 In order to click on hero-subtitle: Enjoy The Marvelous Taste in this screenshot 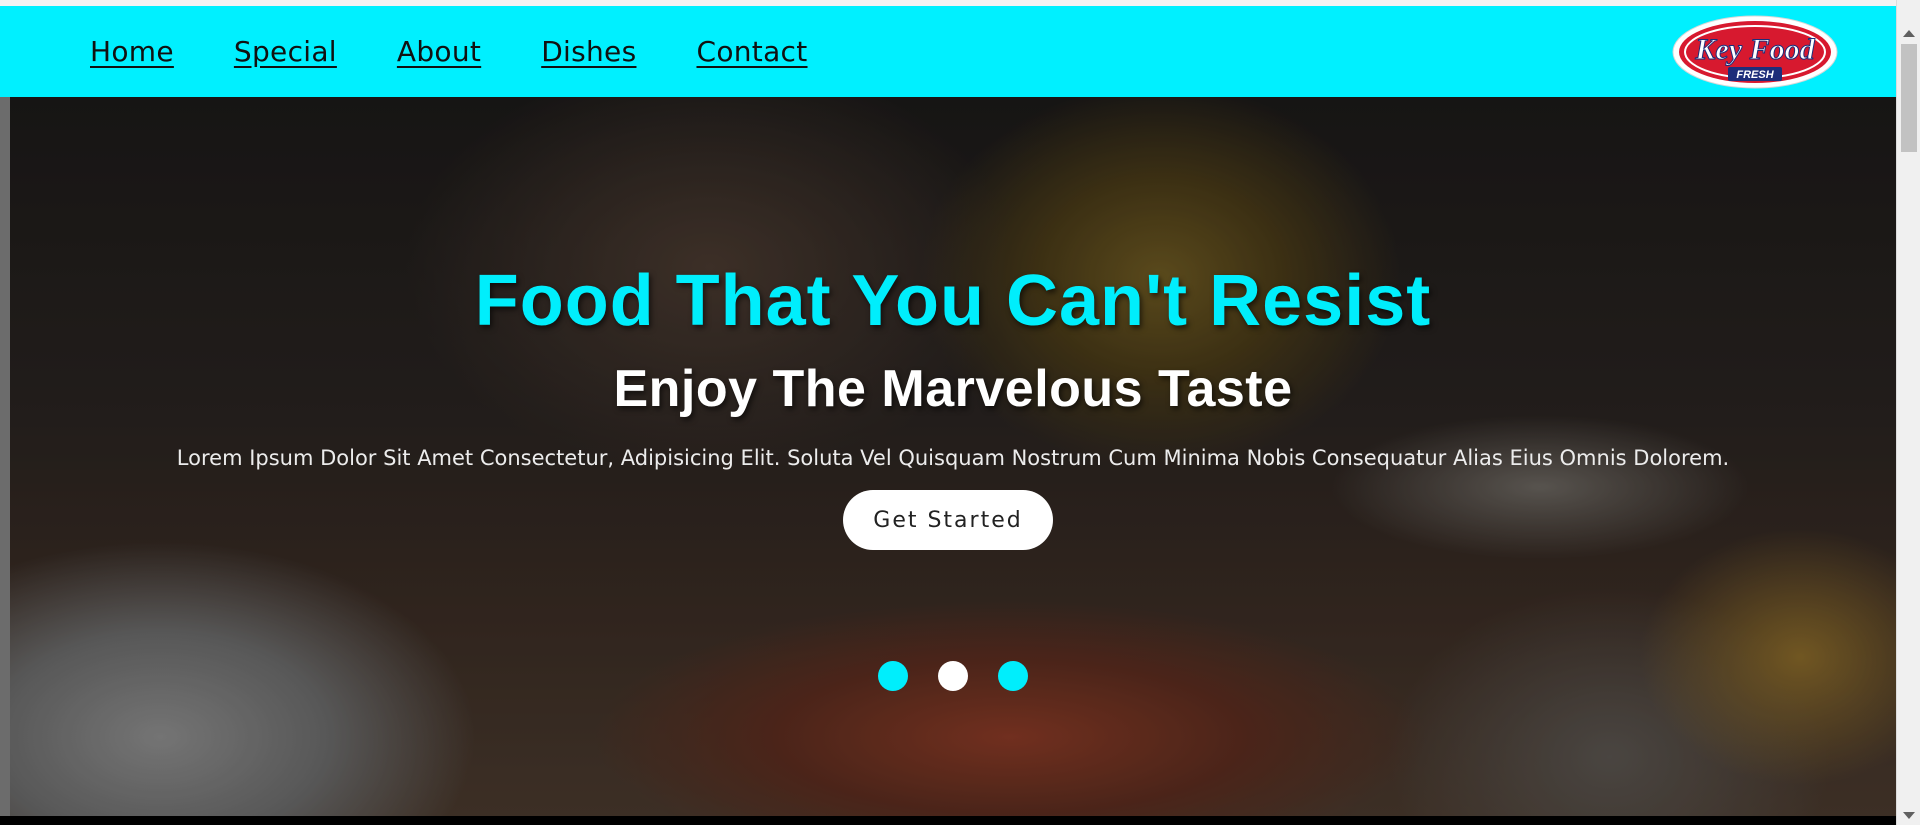, I will do `click(953, 389)`.